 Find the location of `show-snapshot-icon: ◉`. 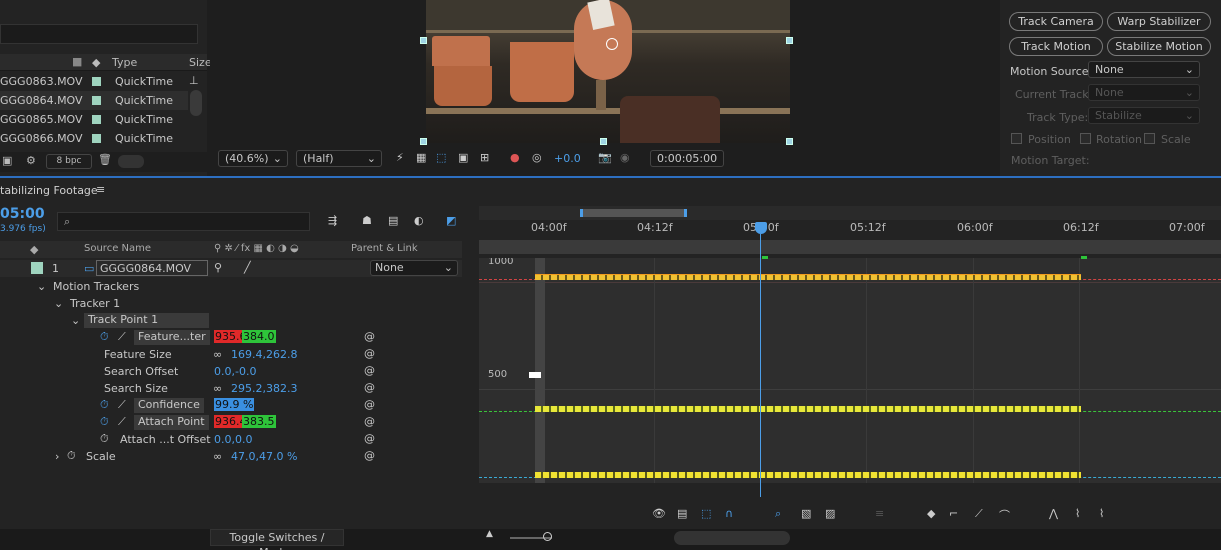

show-snapshot-icon: ◉ is located at coordinates (625, 157).